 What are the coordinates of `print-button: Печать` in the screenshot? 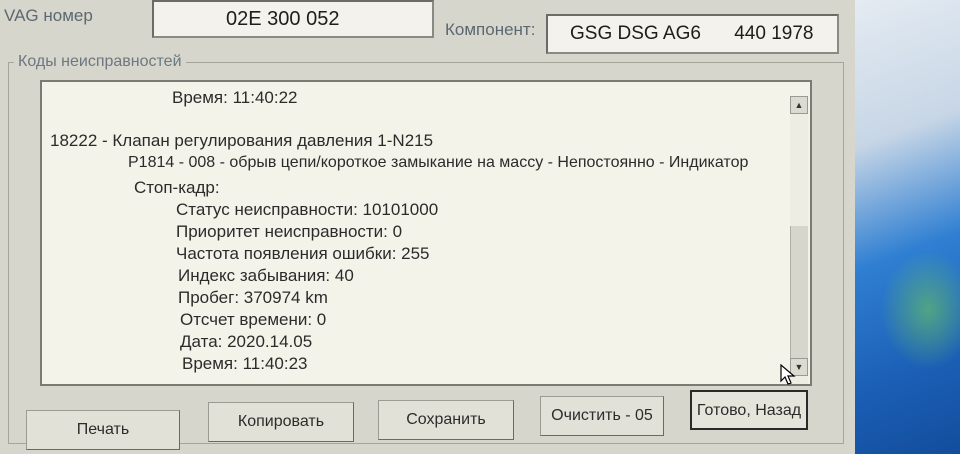 It's located at (103, 430).